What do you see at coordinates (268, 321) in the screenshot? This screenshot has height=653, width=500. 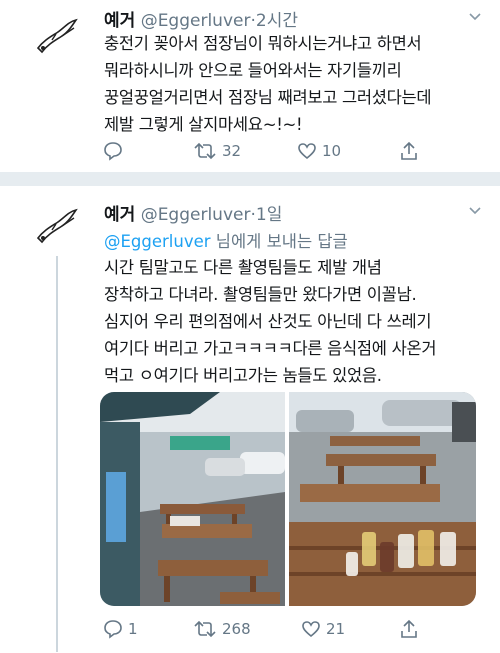 I see `tweet-text-line: 심지어 우리 편의점에서 산것도 아닌데 다 쓰레기` at bounding box center [268, 321].